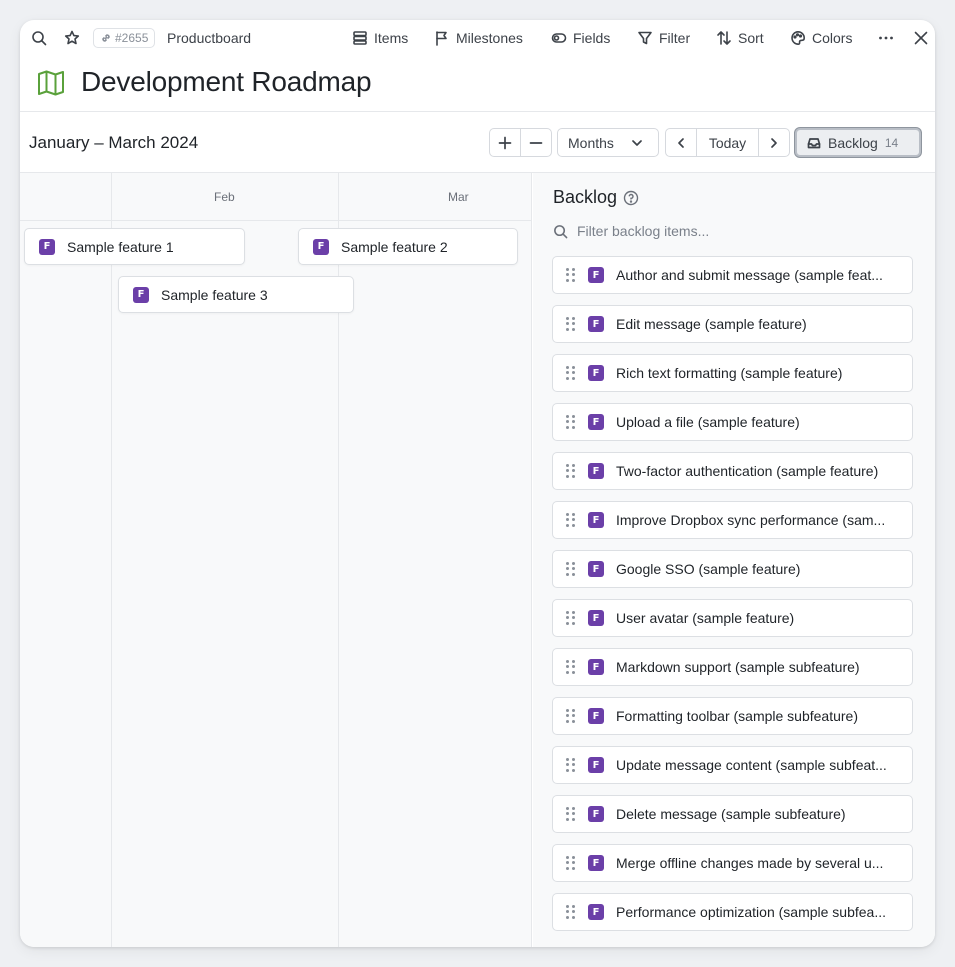 Image resolution: width=955 pixels, height=967 pixels. I want to click on title-row: Development Roadmap, so click(477, 84).